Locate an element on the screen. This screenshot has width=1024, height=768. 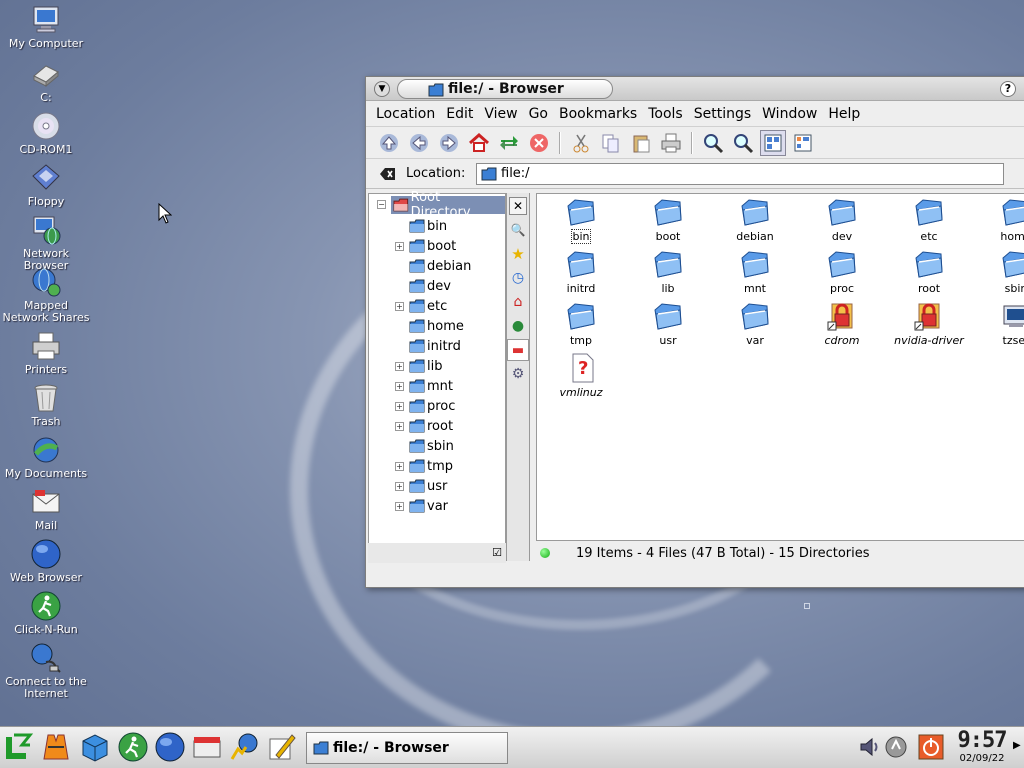
file-item-var: var is located at coordinates (755, 323).